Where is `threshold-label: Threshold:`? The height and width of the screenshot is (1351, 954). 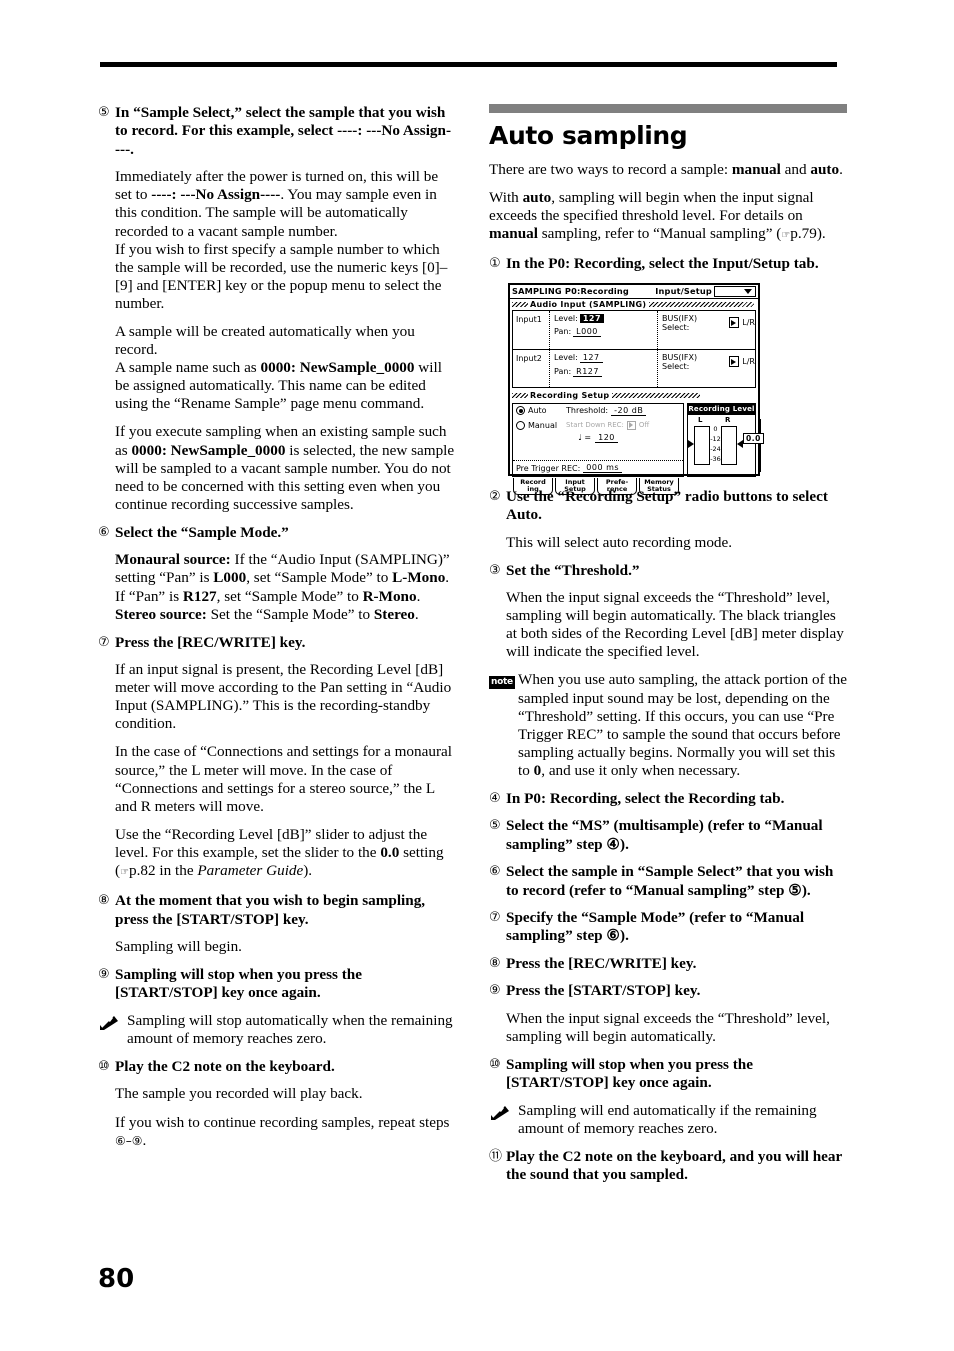
threshold-label: Threshold: is located at coordinates (587, 411).